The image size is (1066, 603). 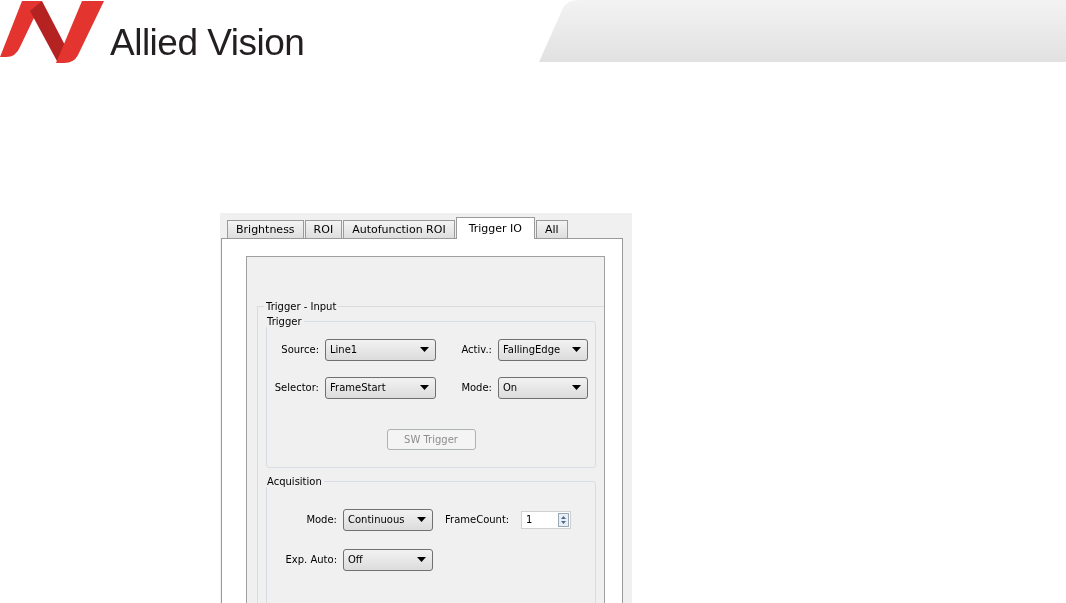 What do you see at coordinates (388, 519) in the screenshot?
I see `dropdown: Continuous` at bounding box center [388, 519].